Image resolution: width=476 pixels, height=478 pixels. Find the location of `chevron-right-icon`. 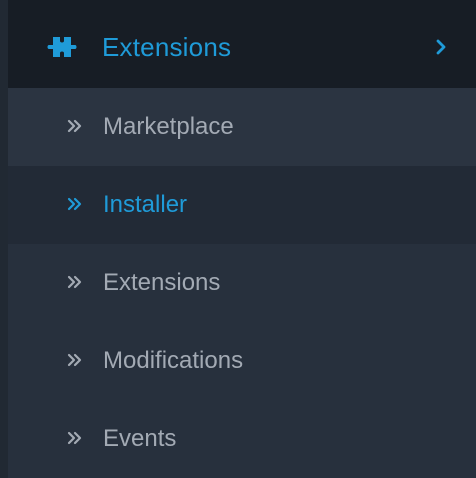

chevron-right-icon is located at coordinates (441, 47).